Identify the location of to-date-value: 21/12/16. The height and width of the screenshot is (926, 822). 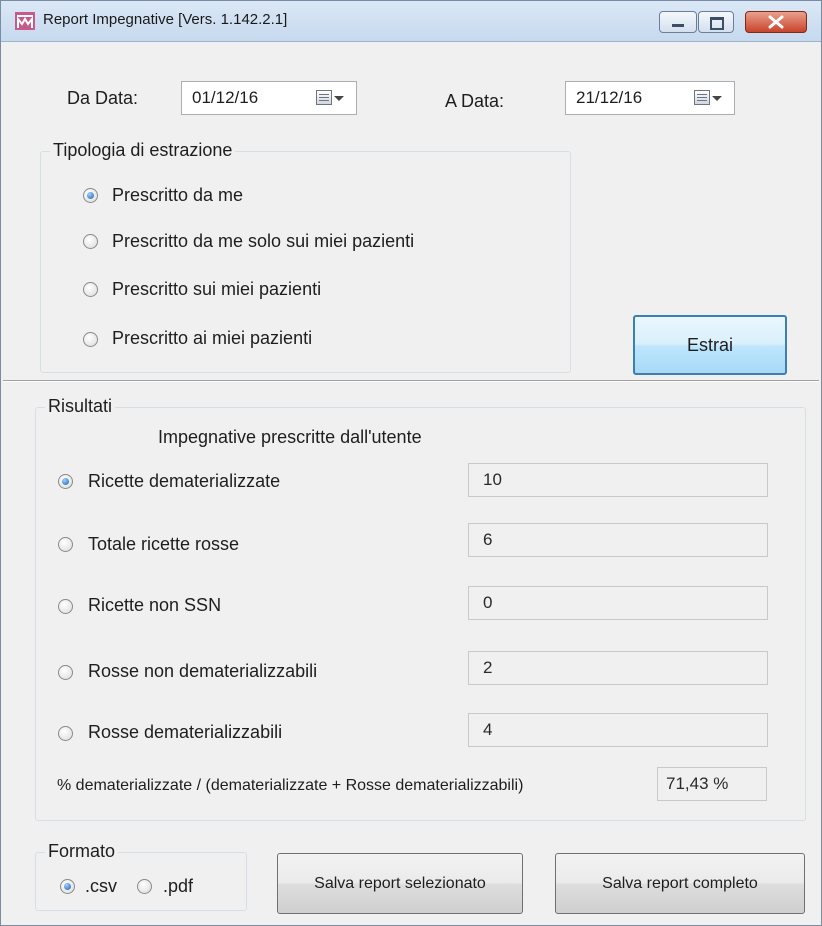
(609, 97).